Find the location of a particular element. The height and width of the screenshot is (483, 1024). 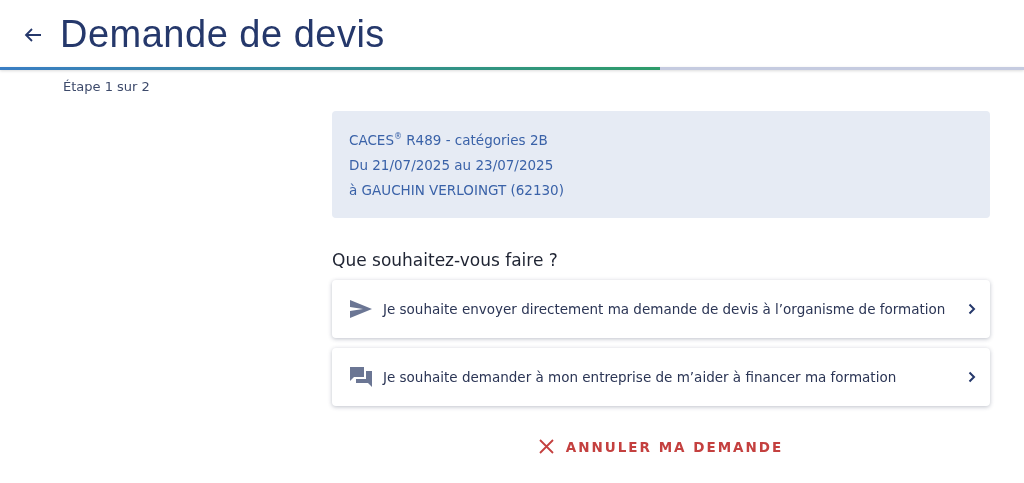

back-button is located at coordinates (33, 34).